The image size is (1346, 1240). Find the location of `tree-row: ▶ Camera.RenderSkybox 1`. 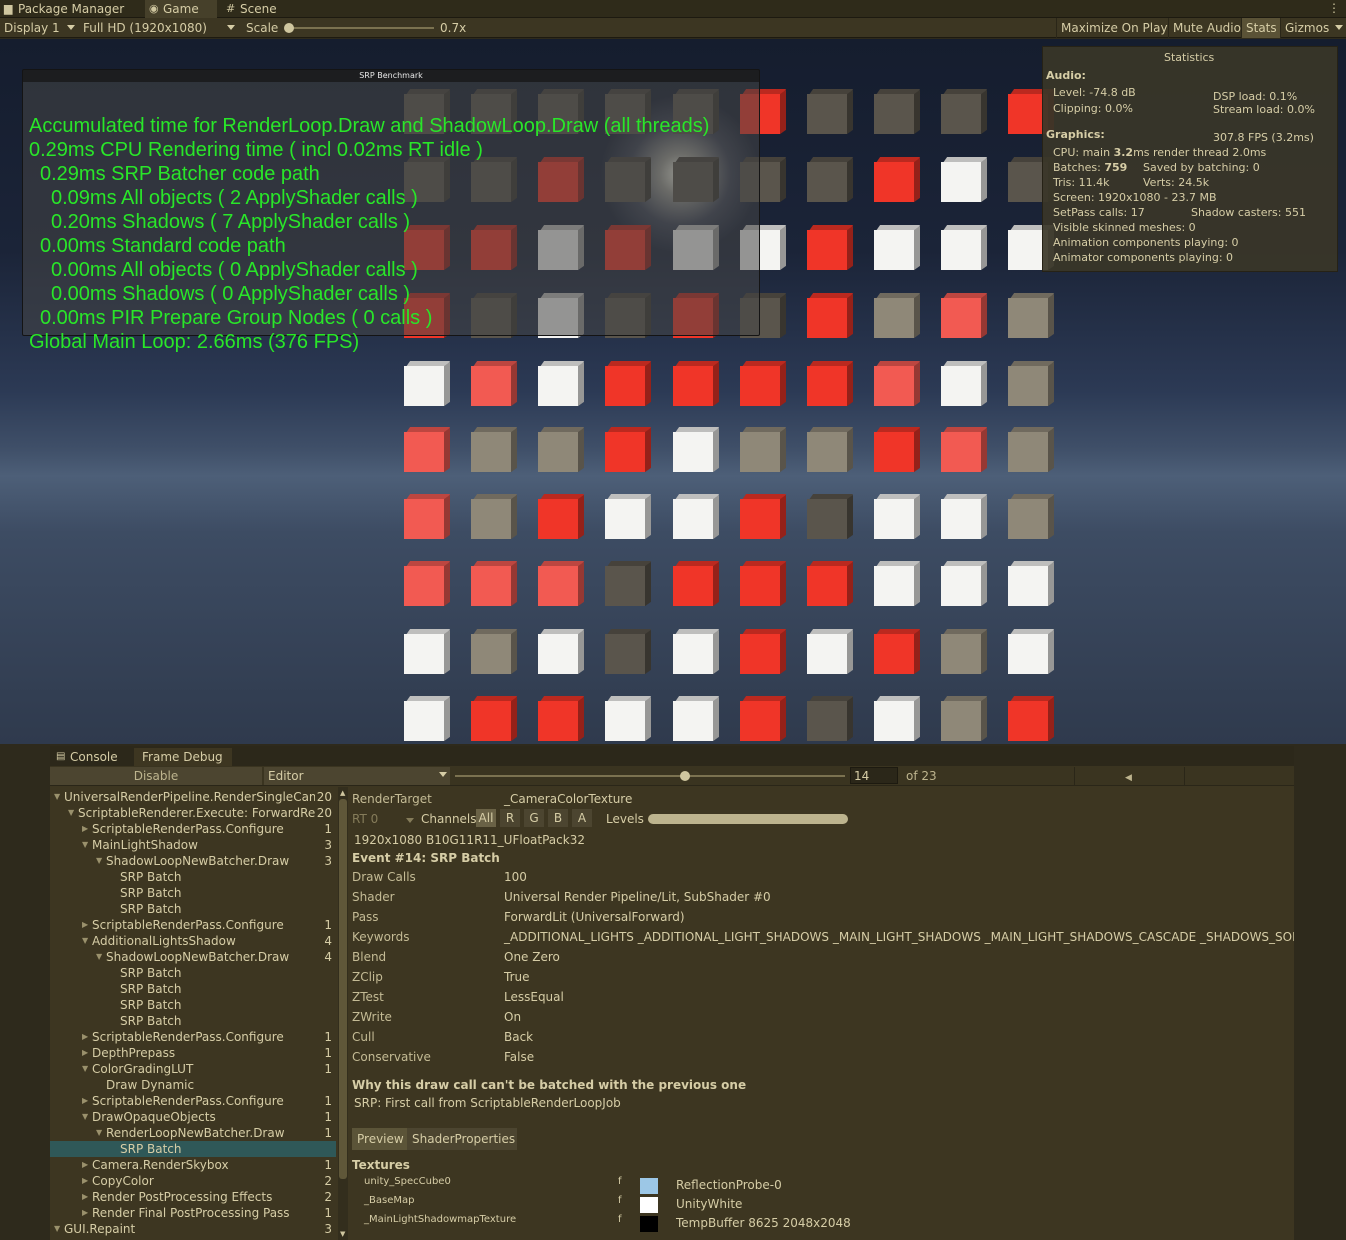

tree-row: ▶ Camera.RenderSkybox 1 is located at coordinates (193, 1165).